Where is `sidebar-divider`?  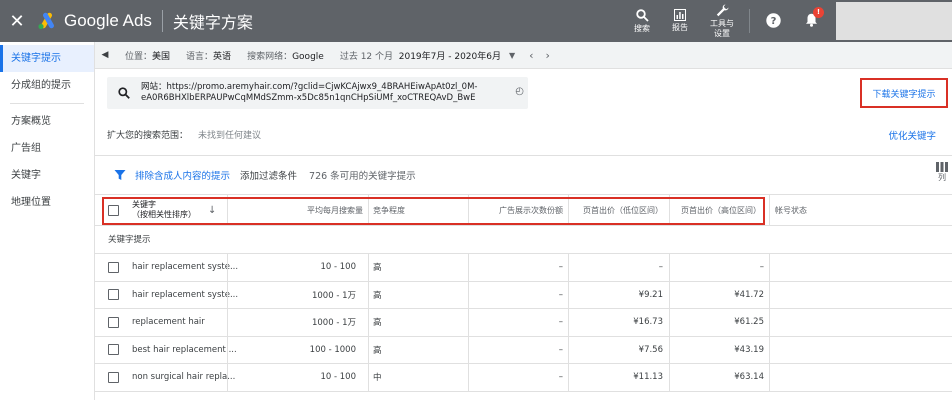
sidebar-divider is located at coordinates (47, 103).